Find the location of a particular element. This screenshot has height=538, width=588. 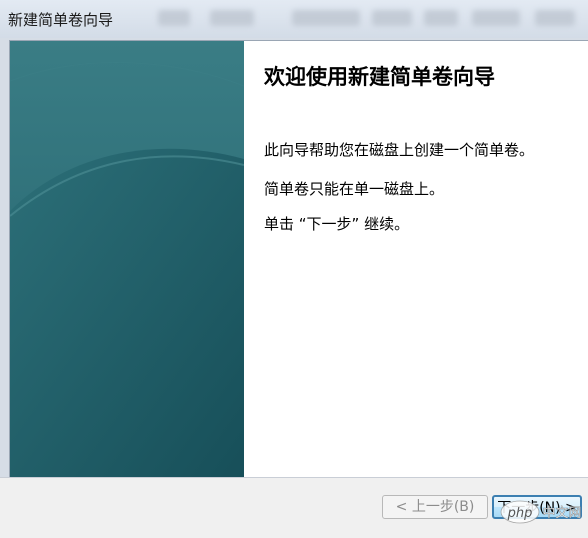

watermark-brand: php is located at coordinates (520, 513).